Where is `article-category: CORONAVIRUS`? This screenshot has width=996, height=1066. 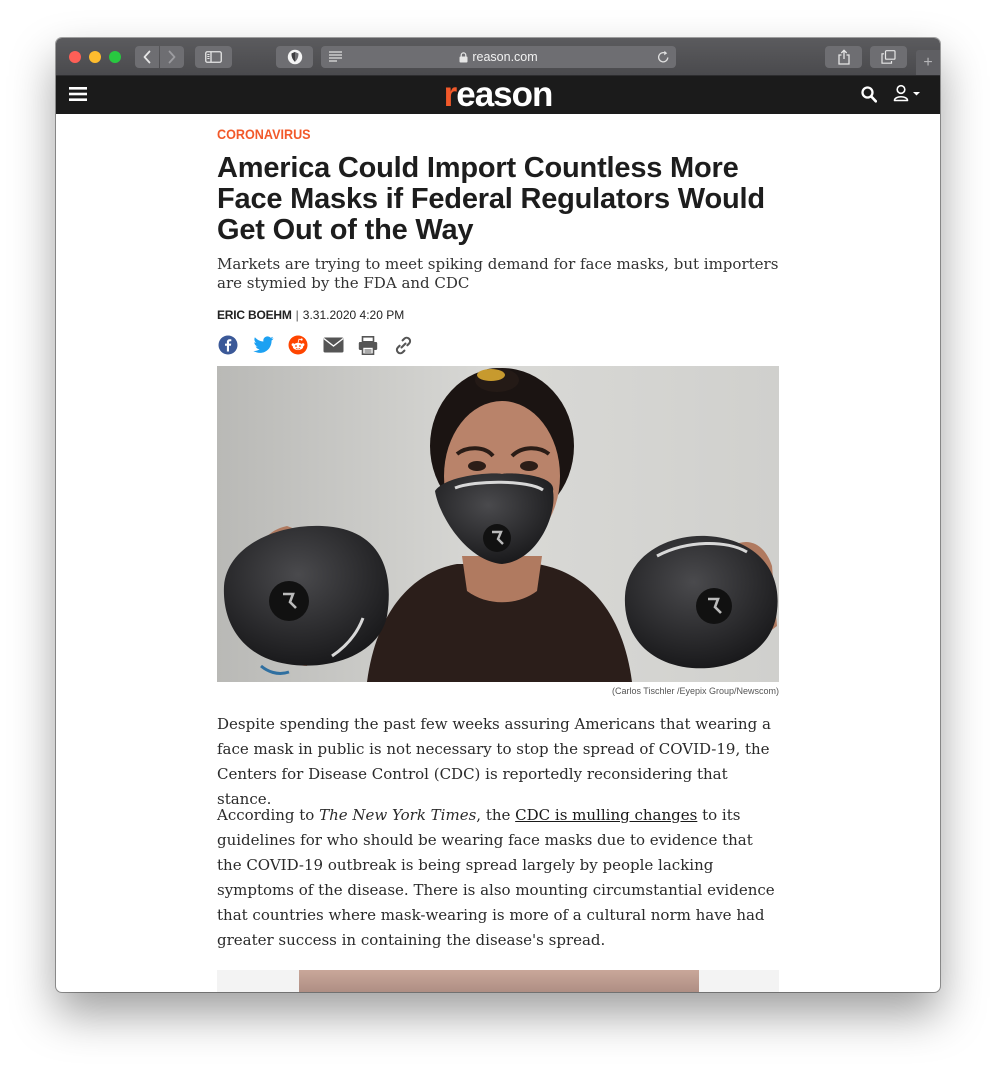
article-category: CORONAVIRUS is located at coordinates (264, 134).